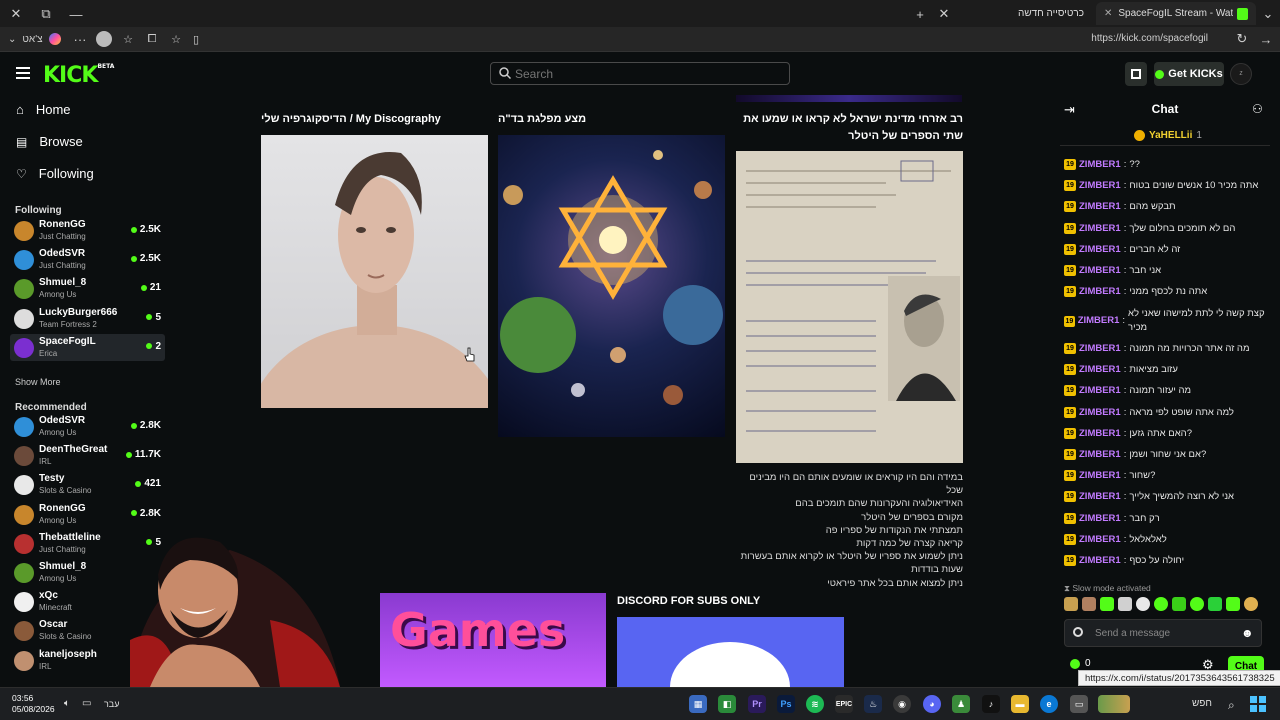 The height and width of the screenshot is (720, 1280). I want to click on party-platform-image, so click(611, 286).